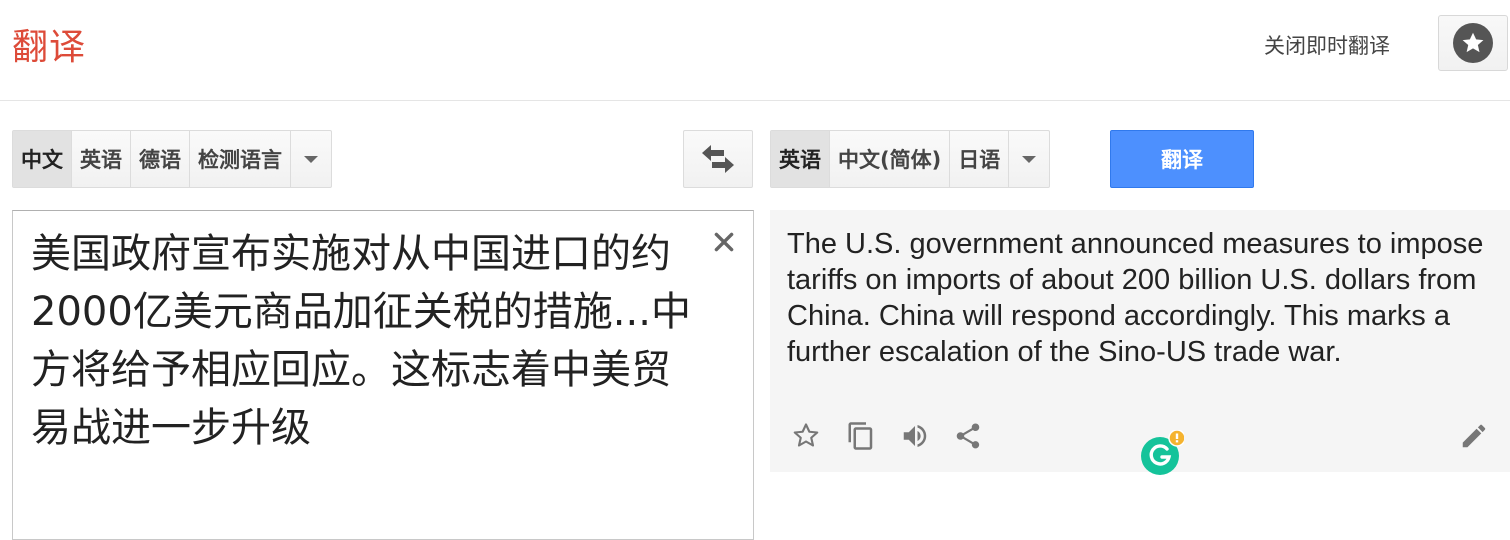 Image resolution: width=1510 pixels, height=540 pixels. I want to click on source-lang-chinese: 中文, so click(42, 159).